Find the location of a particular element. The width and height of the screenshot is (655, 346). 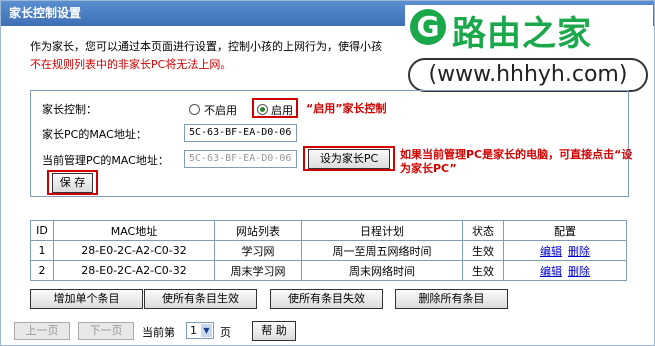

parental-control-label: 家长控制： is located at coordinates (69, 109).